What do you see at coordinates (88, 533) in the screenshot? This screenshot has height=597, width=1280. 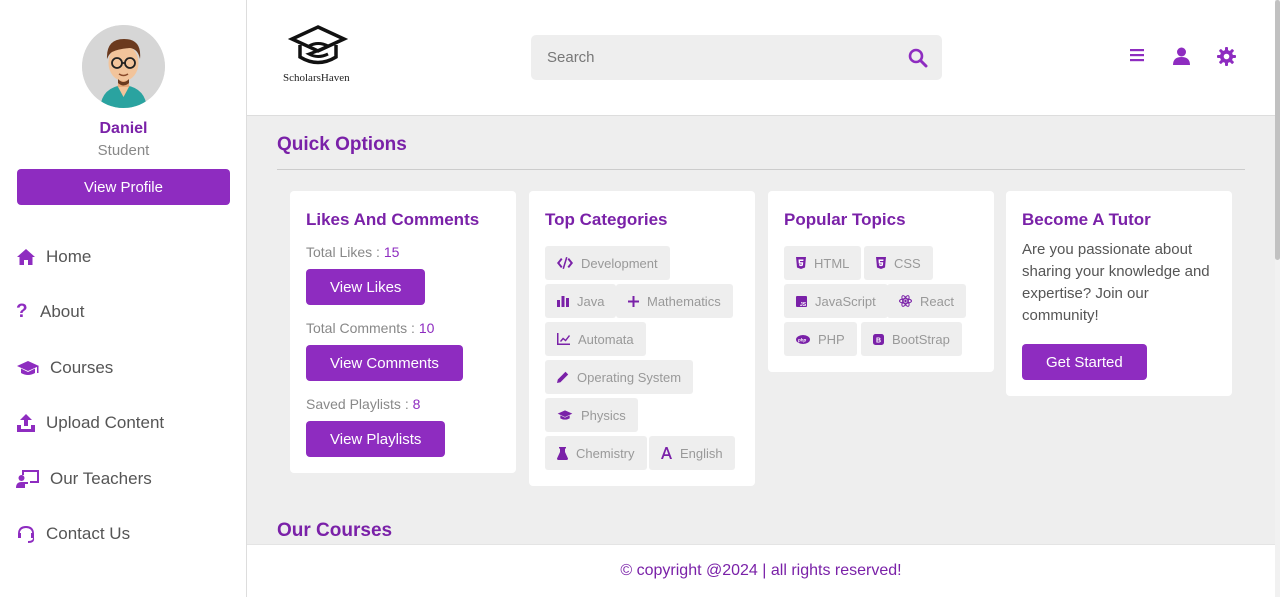 I see `sidebar-item-label: Contact Us` at bounding box center [88, 533].